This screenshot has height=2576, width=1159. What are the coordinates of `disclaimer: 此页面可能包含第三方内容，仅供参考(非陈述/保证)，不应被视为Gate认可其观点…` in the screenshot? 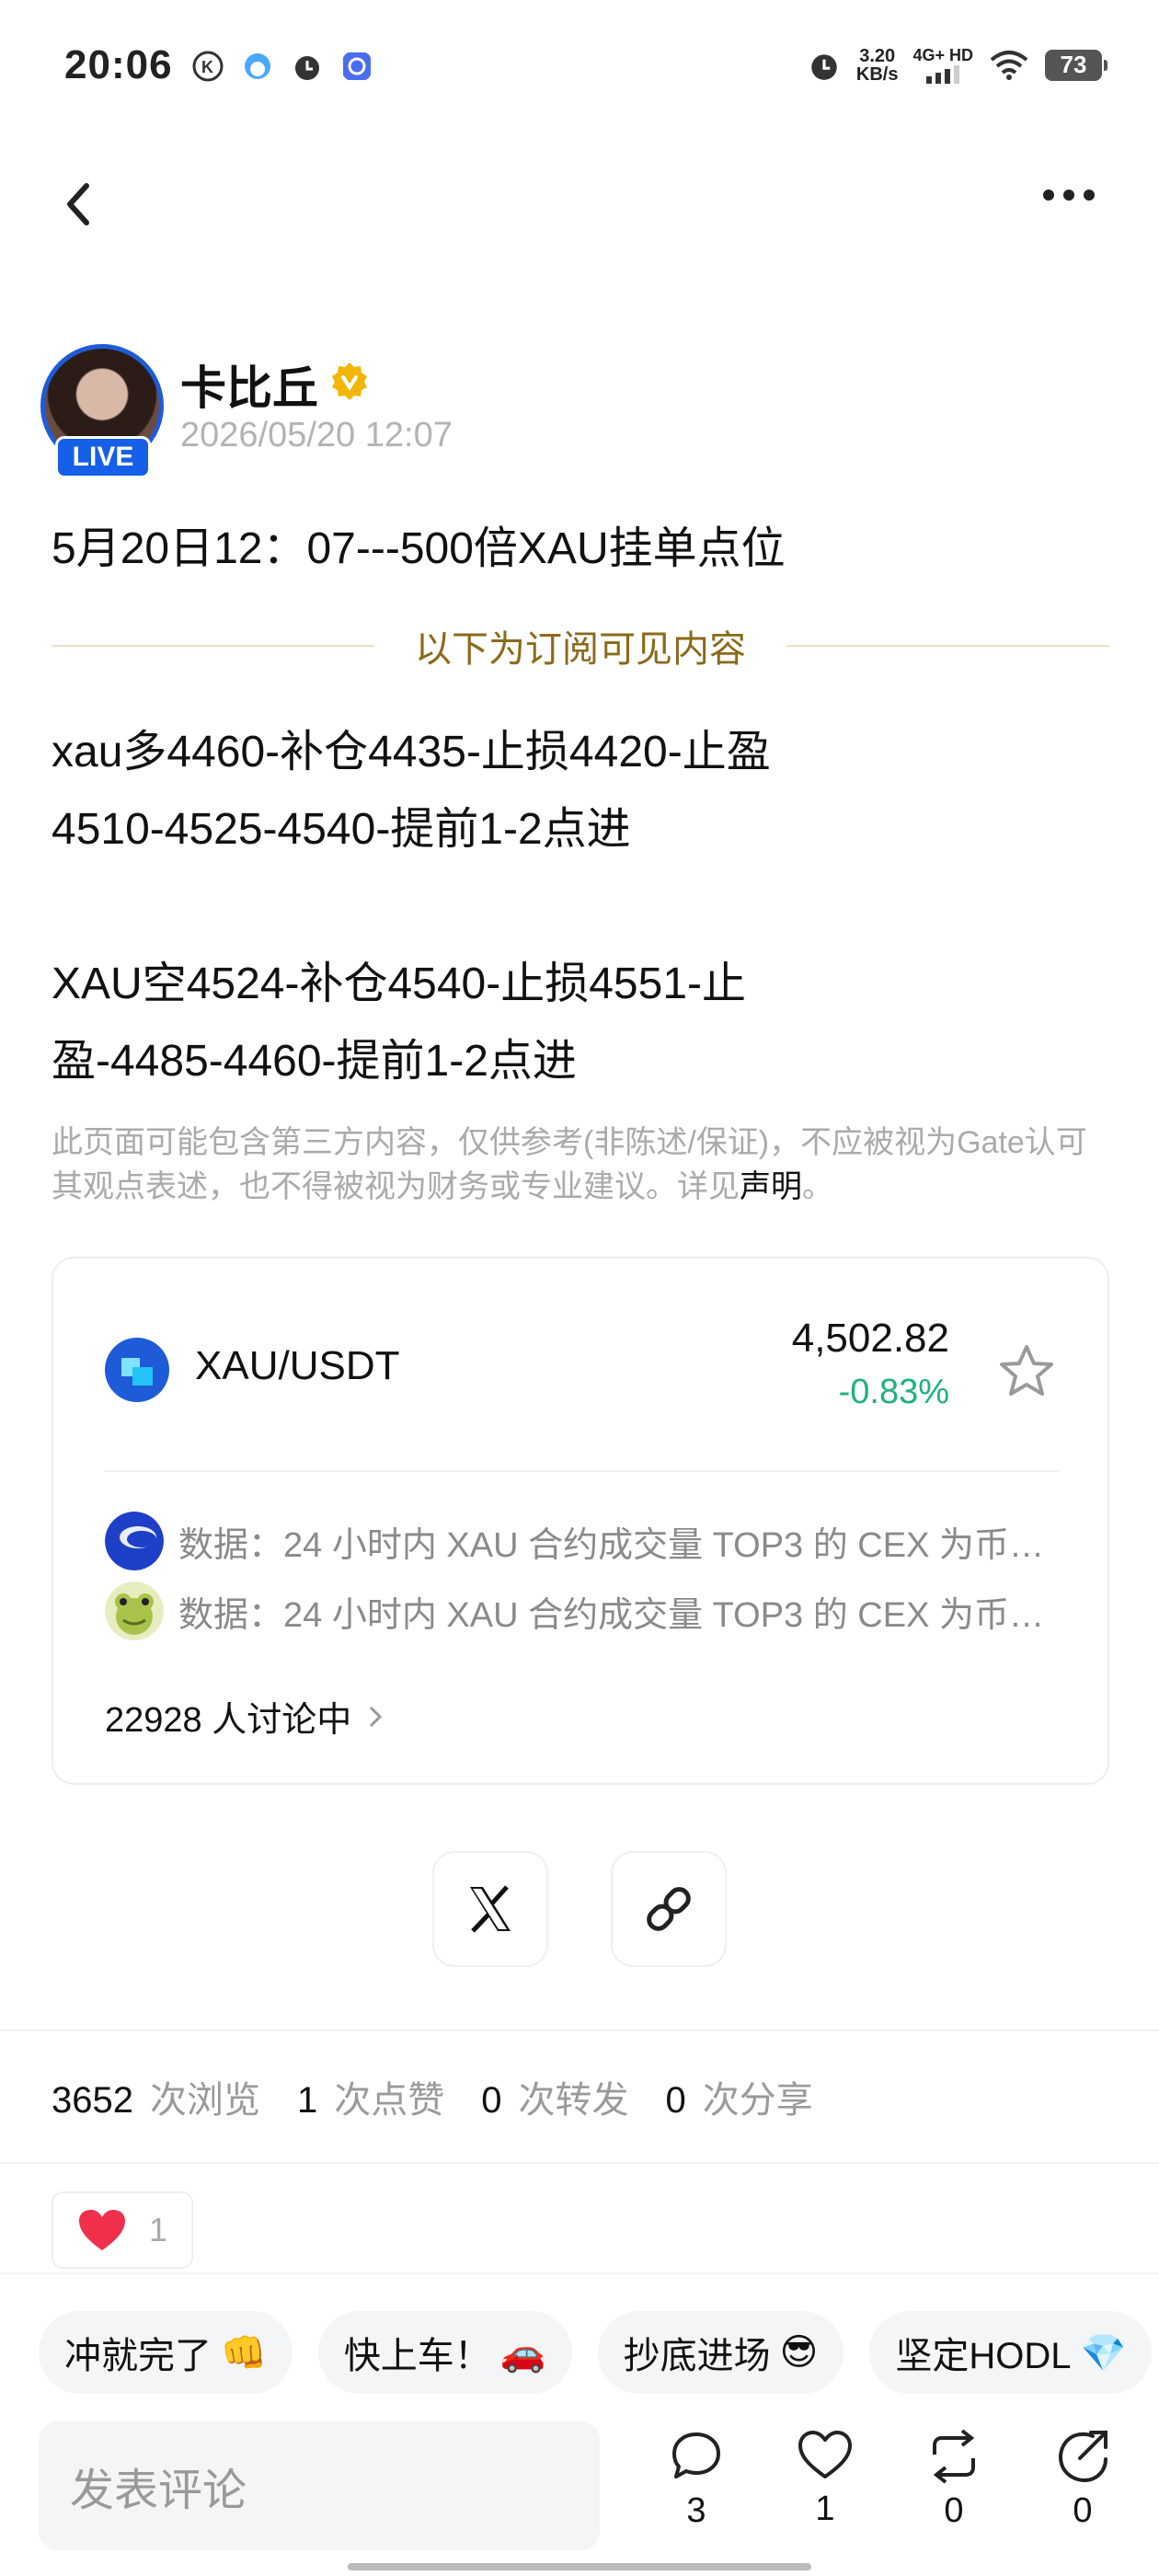 It's located at (580, 1165).